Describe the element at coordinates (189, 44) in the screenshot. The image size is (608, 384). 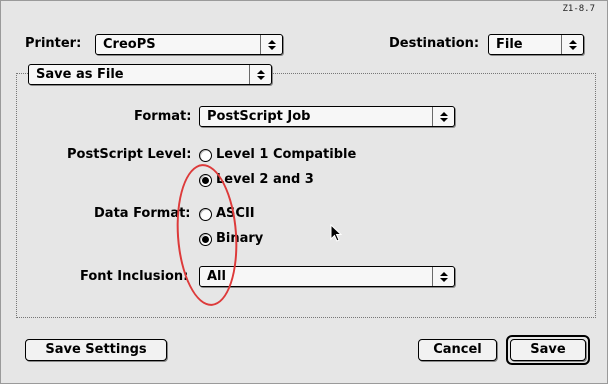
I see `printer-popup: CreoPS` at that location.